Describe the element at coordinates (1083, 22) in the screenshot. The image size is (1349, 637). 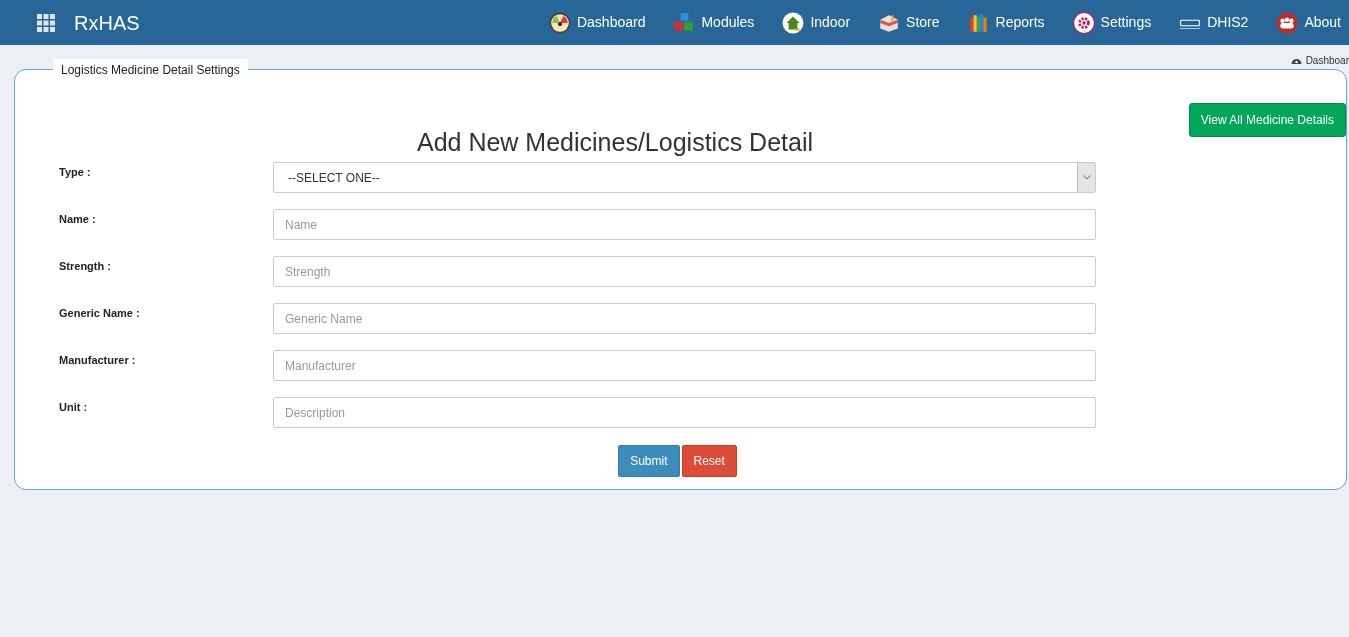
I see `gear-icon` at that location.